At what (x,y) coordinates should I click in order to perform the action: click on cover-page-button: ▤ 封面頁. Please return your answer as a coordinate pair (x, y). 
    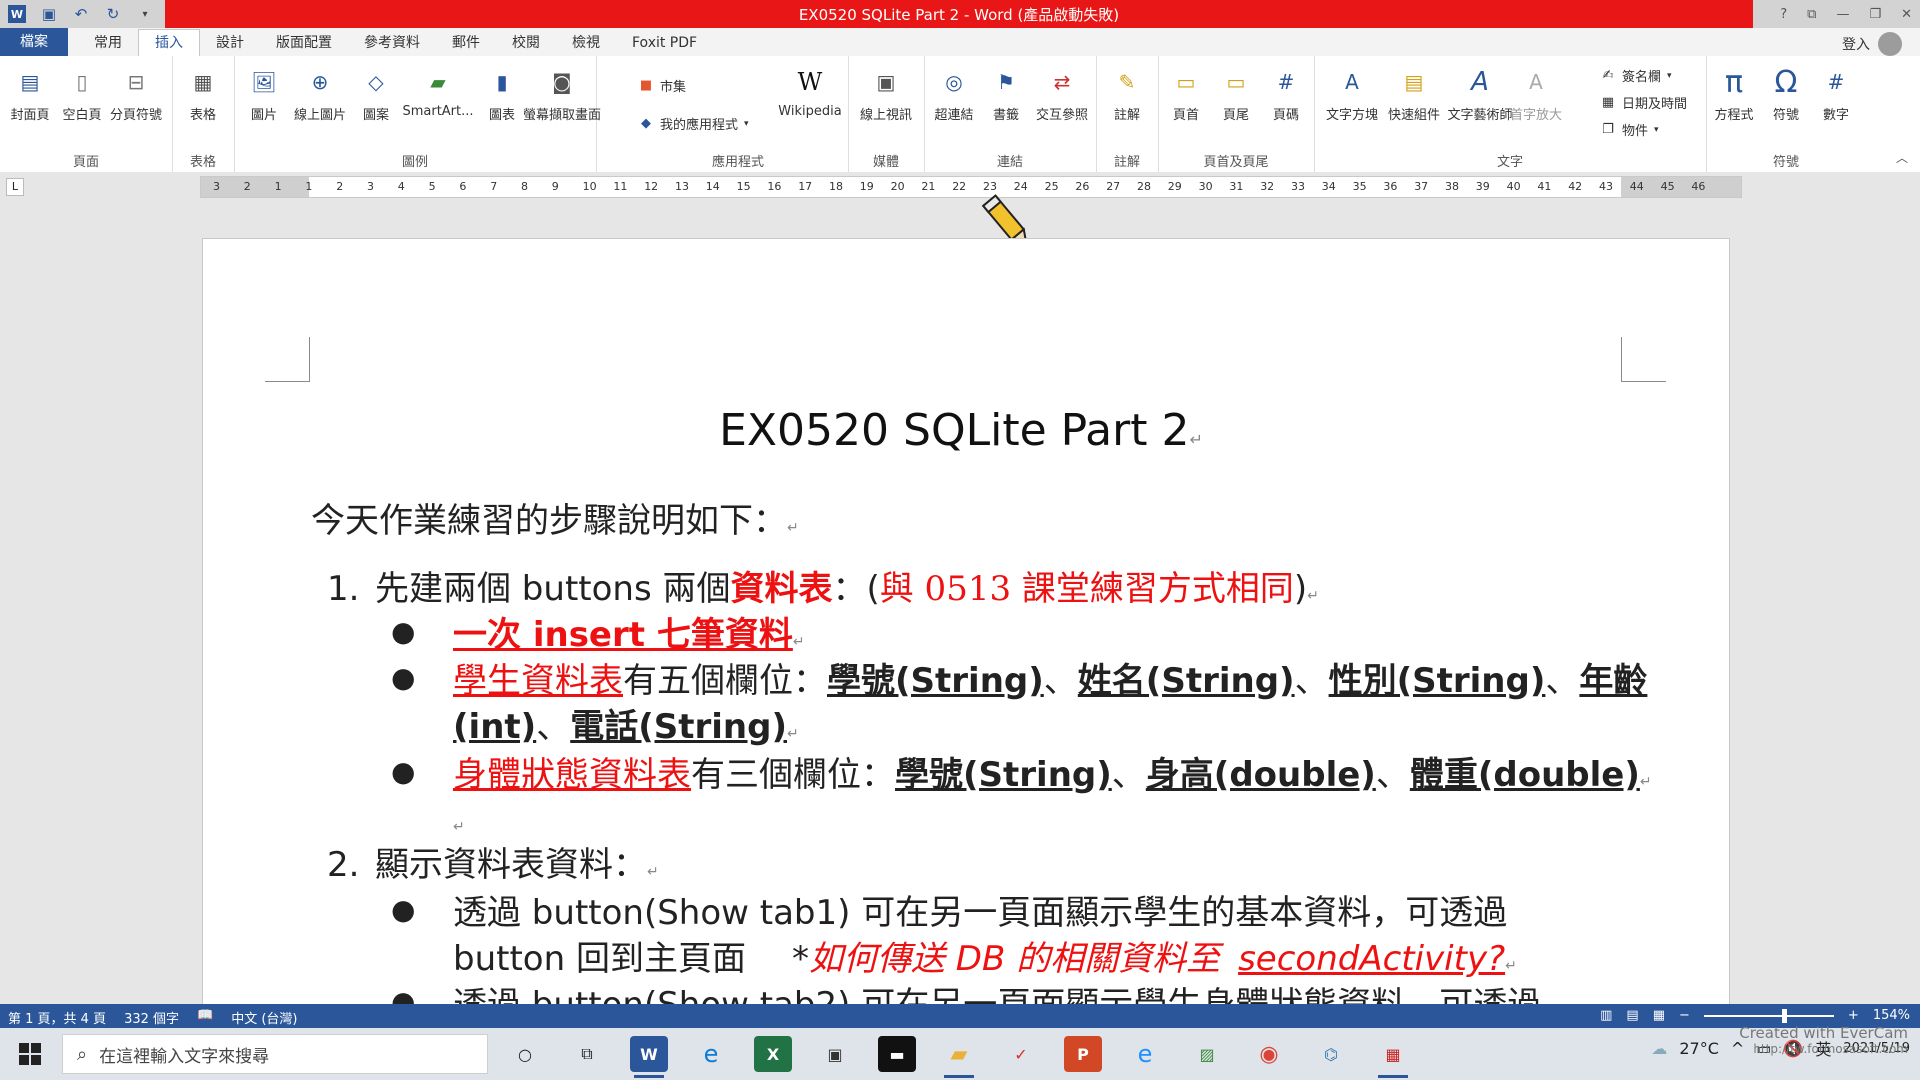
    Looking at the image, I should click on (30, 103).